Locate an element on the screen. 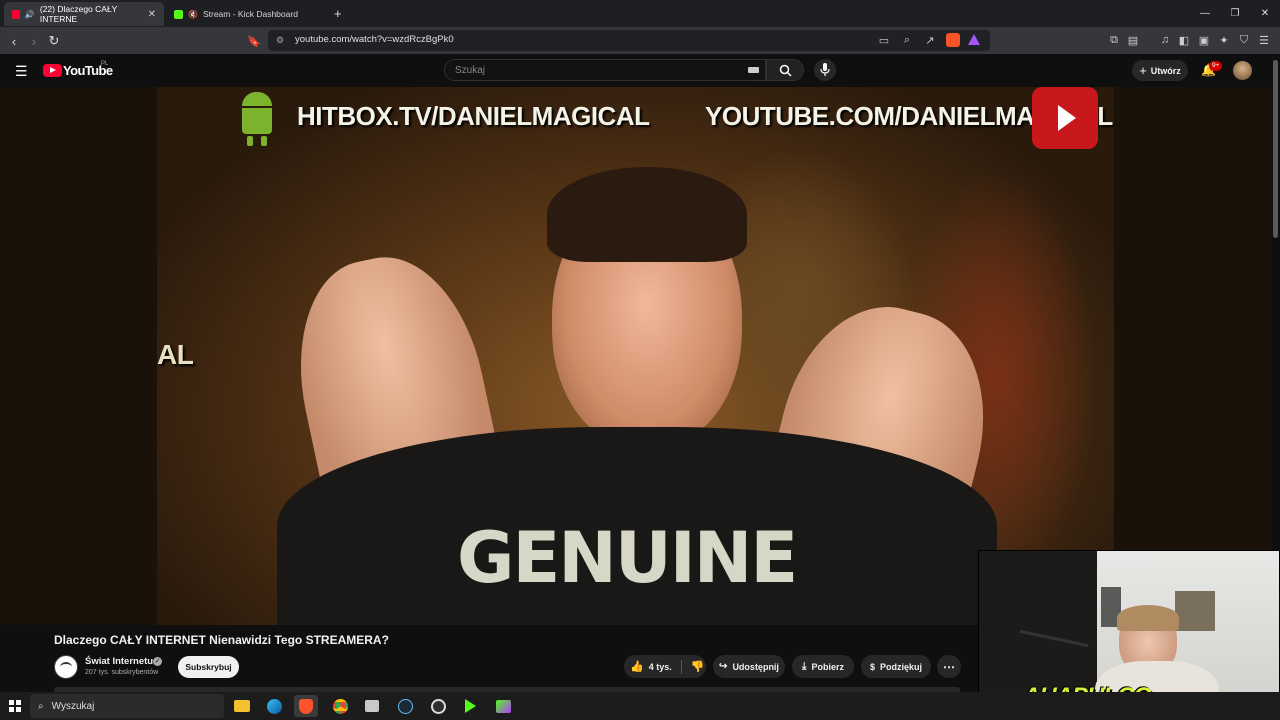 Image resolution: width=1280 pixels, height=720 pixels. media-player-icon is located at coordinates (470, 706).